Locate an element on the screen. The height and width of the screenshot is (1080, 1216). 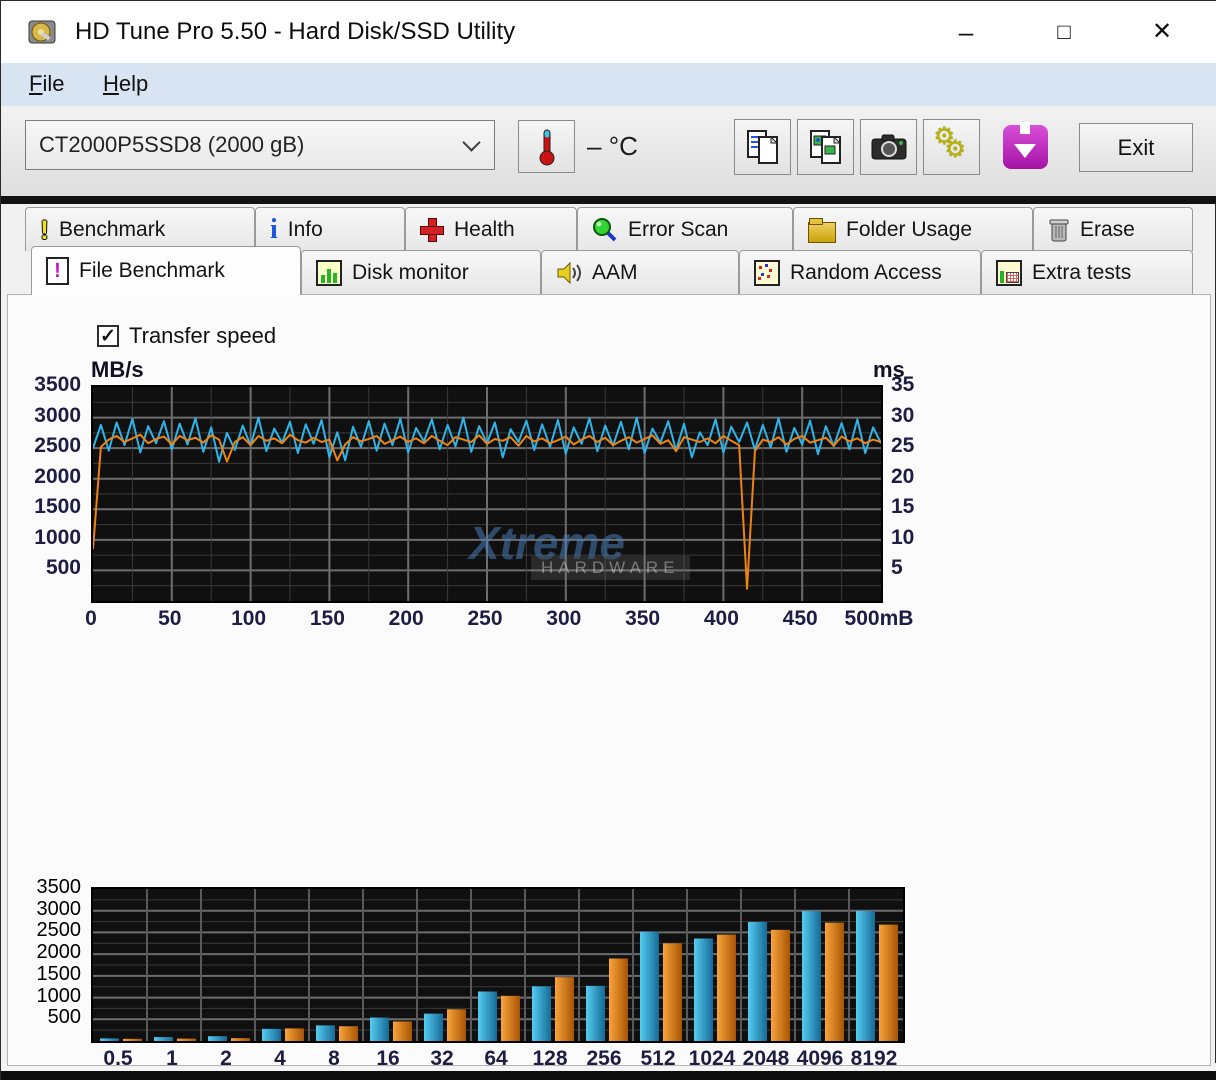
copy-text-icon is located at coordinates (762, 147).